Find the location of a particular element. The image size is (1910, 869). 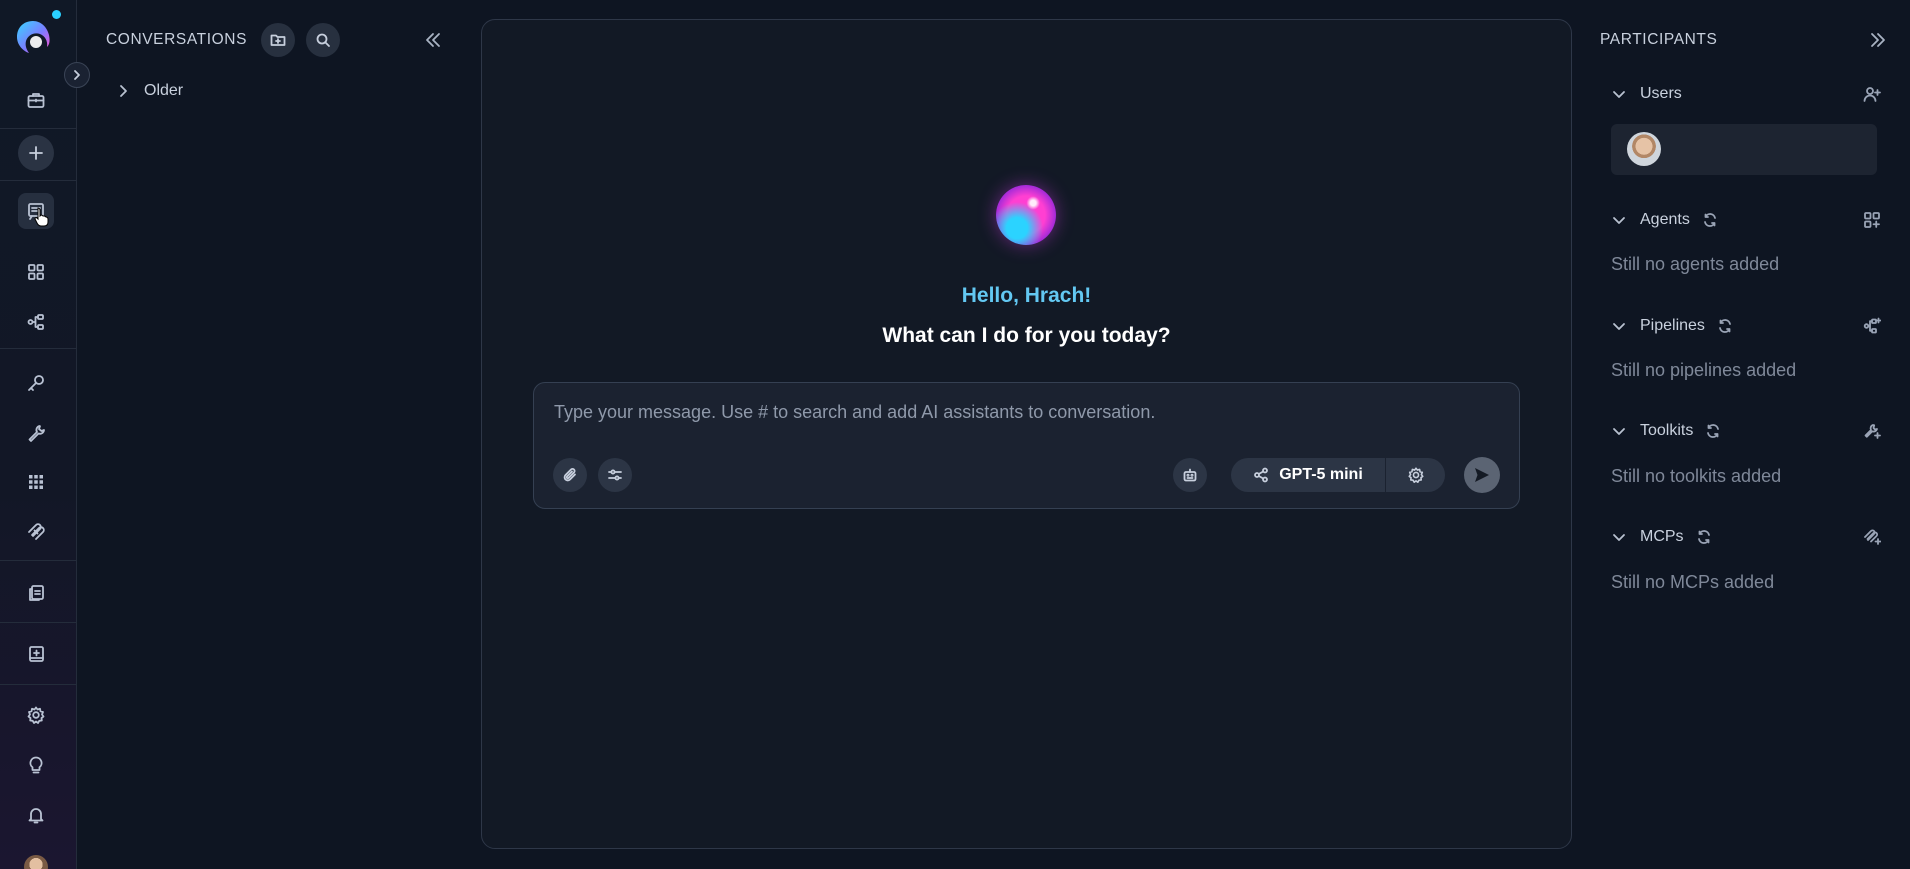

expand-sidebar-button is located at coordinates (77, 75).